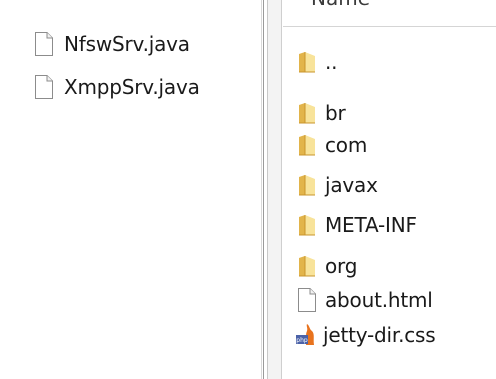  What do you see at coordinates (335, 113) in the screenshot?
I see `item-name: br` at bounding box center [335, 113].